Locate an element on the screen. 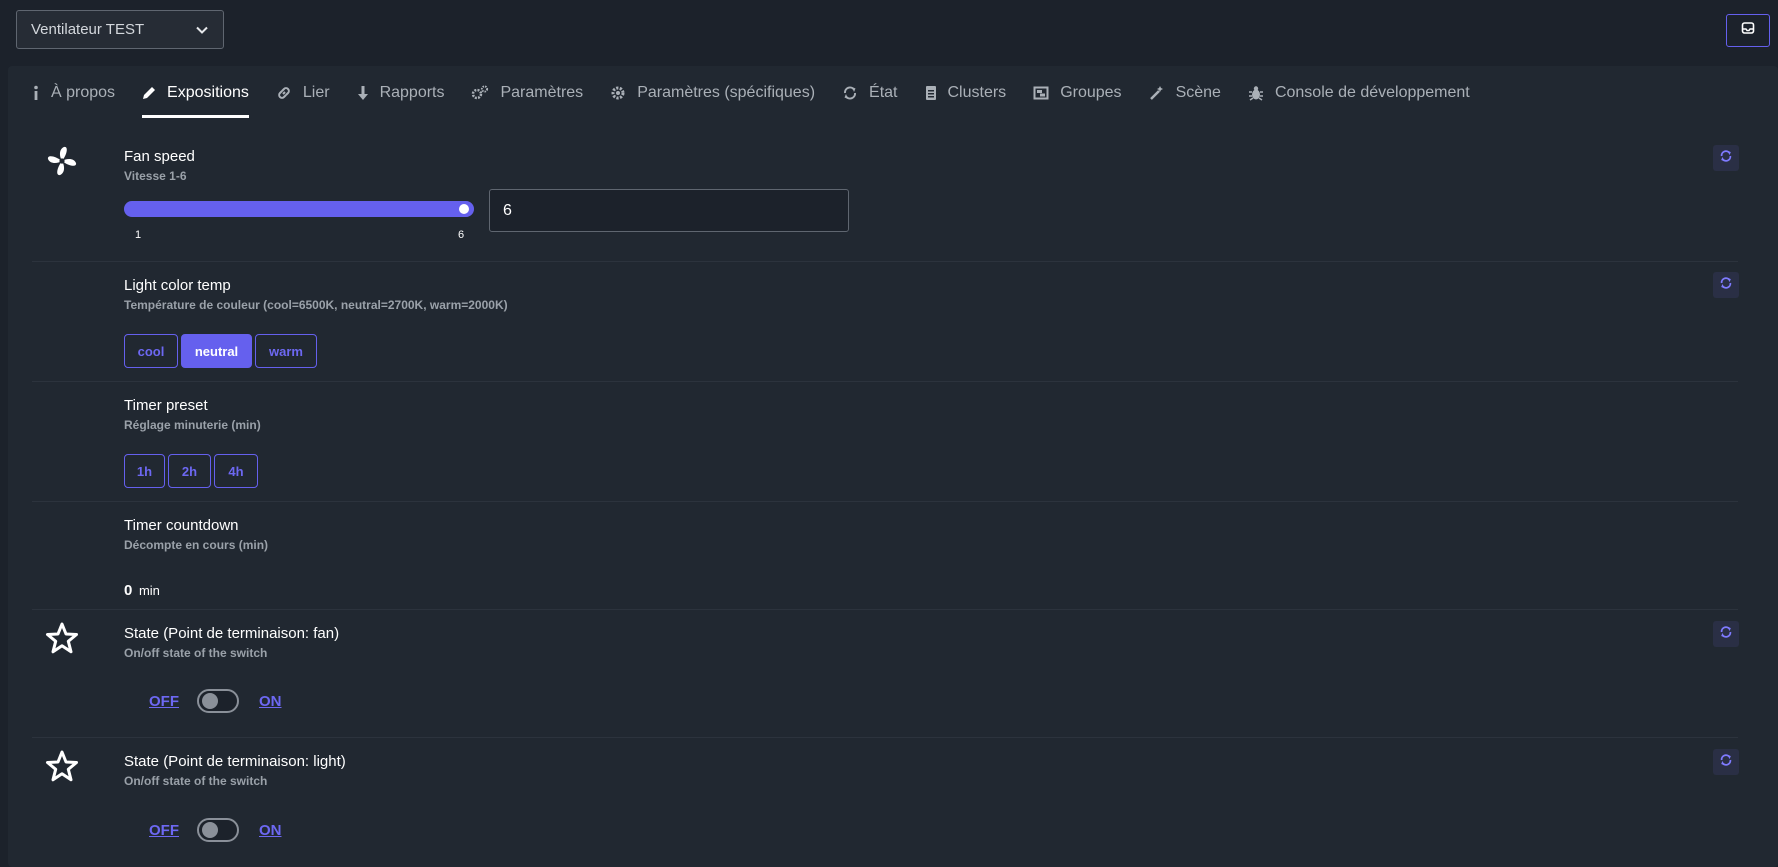  state-fan-description: On/off state of the switch is located at coordinates (196, 653).